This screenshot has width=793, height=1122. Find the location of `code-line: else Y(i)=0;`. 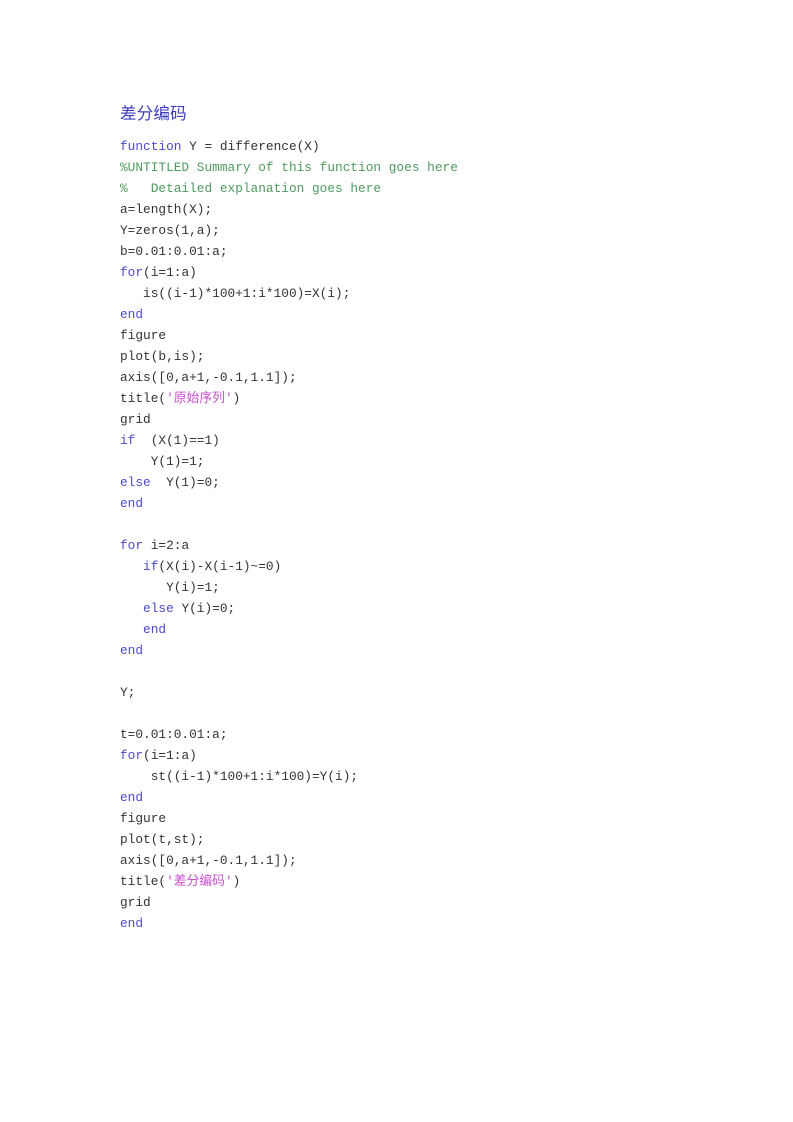

code-line: else Y(i)=0; is located at coordinates (420, 608).